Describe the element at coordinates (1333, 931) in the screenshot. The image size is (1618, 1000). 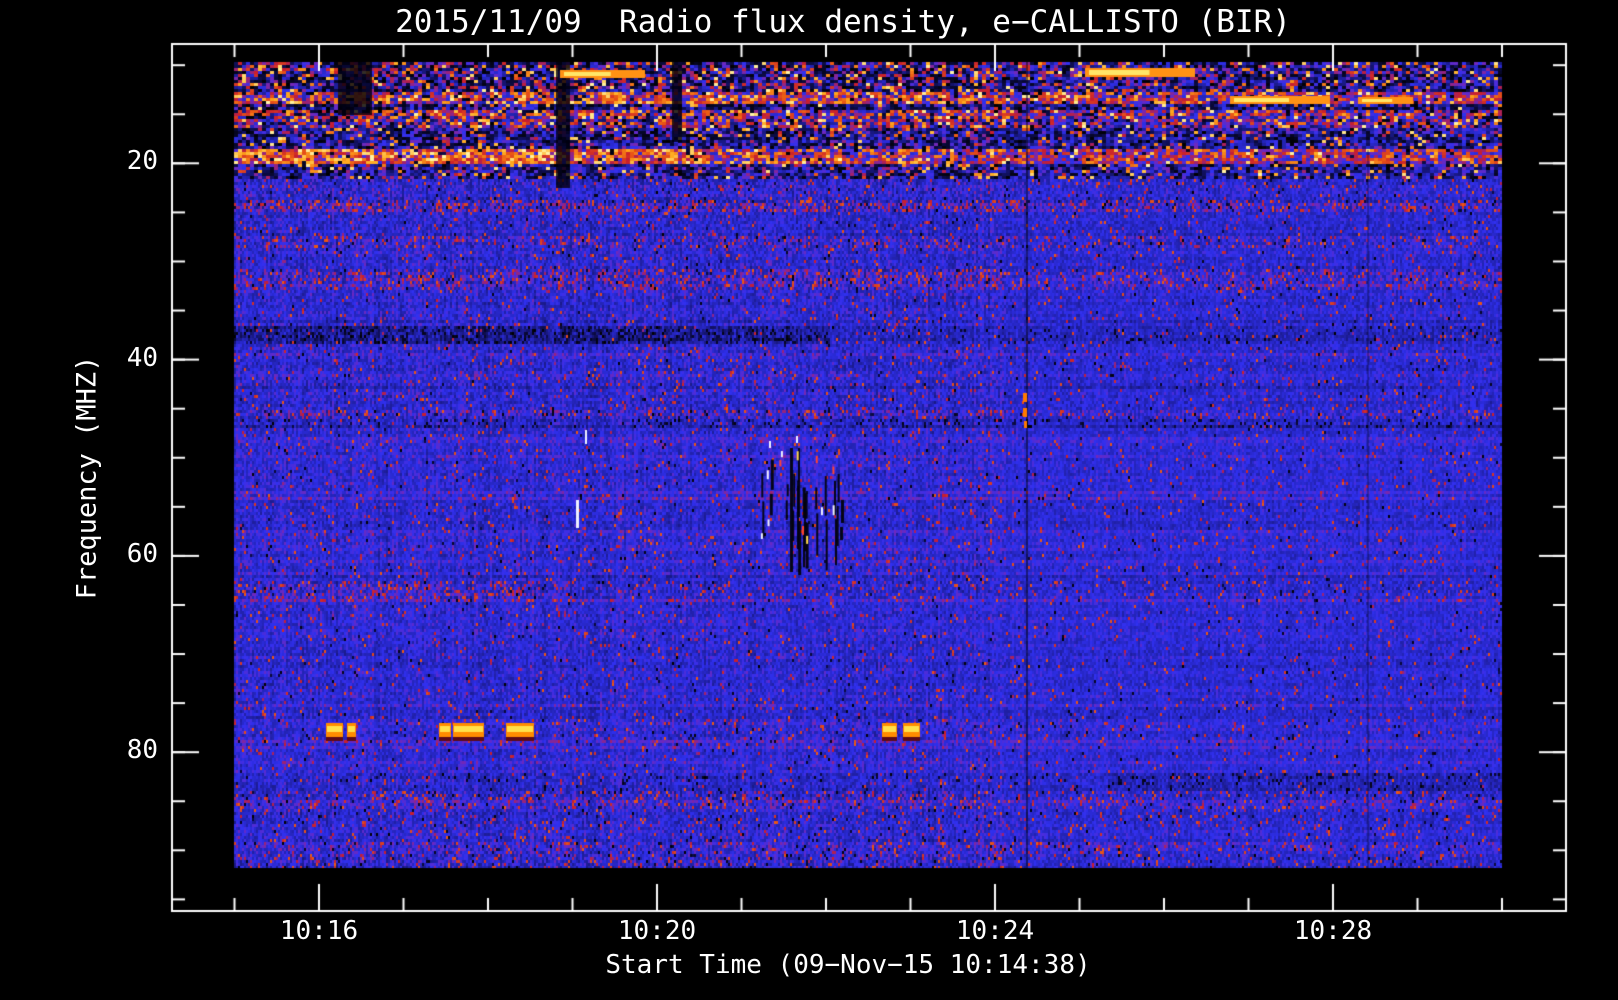
I see `x-tick-label: 10:28` at that location.